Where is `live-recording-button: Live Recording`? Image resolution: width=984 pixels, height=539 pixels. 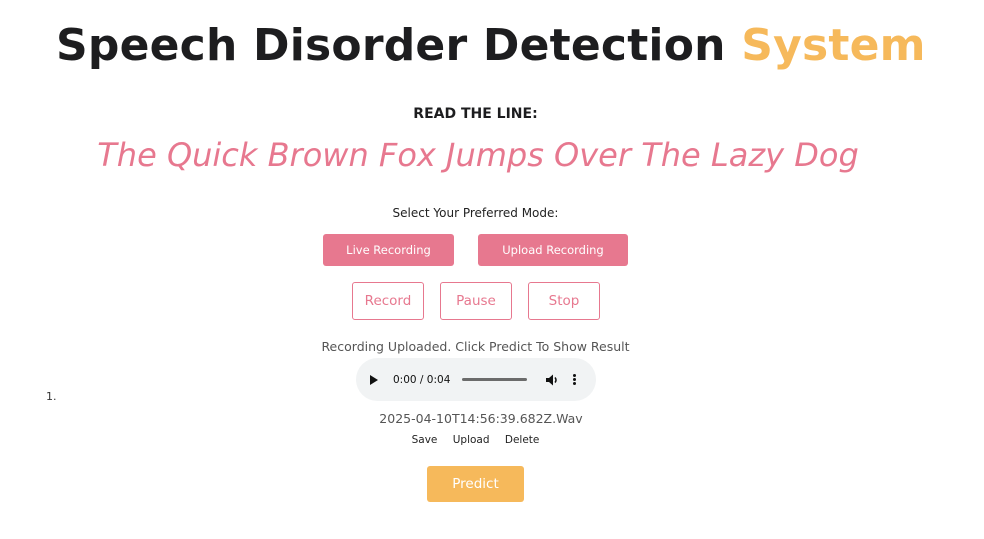 live-recording-button: Live Recording is located at coordinates (388, 250).